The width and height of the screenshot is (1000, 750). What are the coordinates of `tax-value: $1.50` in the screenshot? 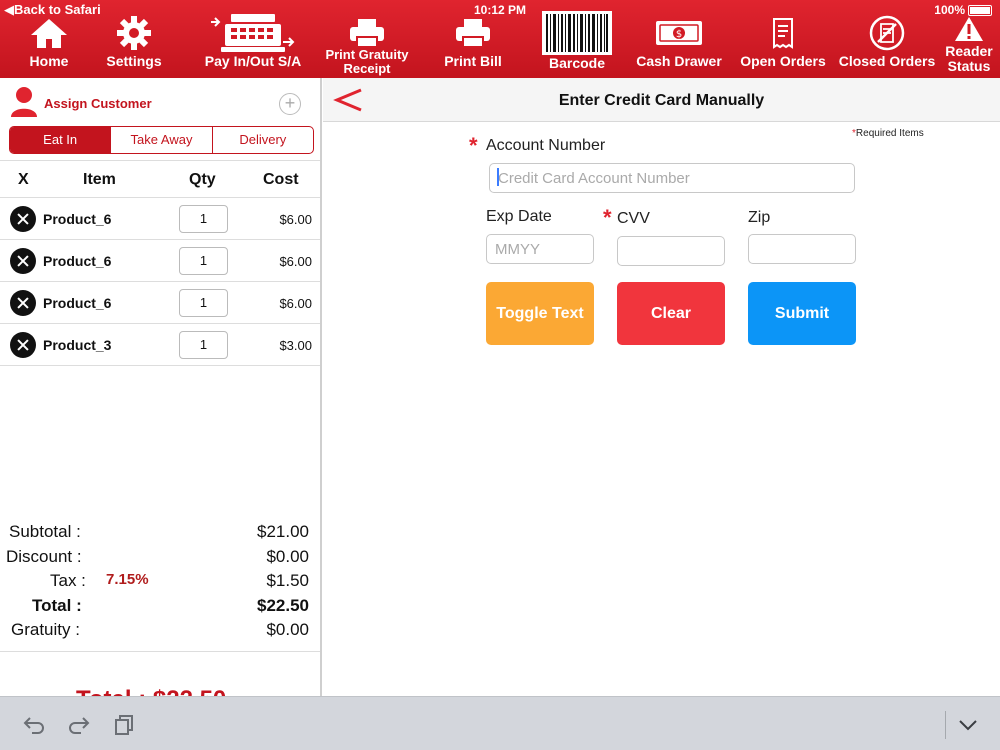 It's located at (287, 580).